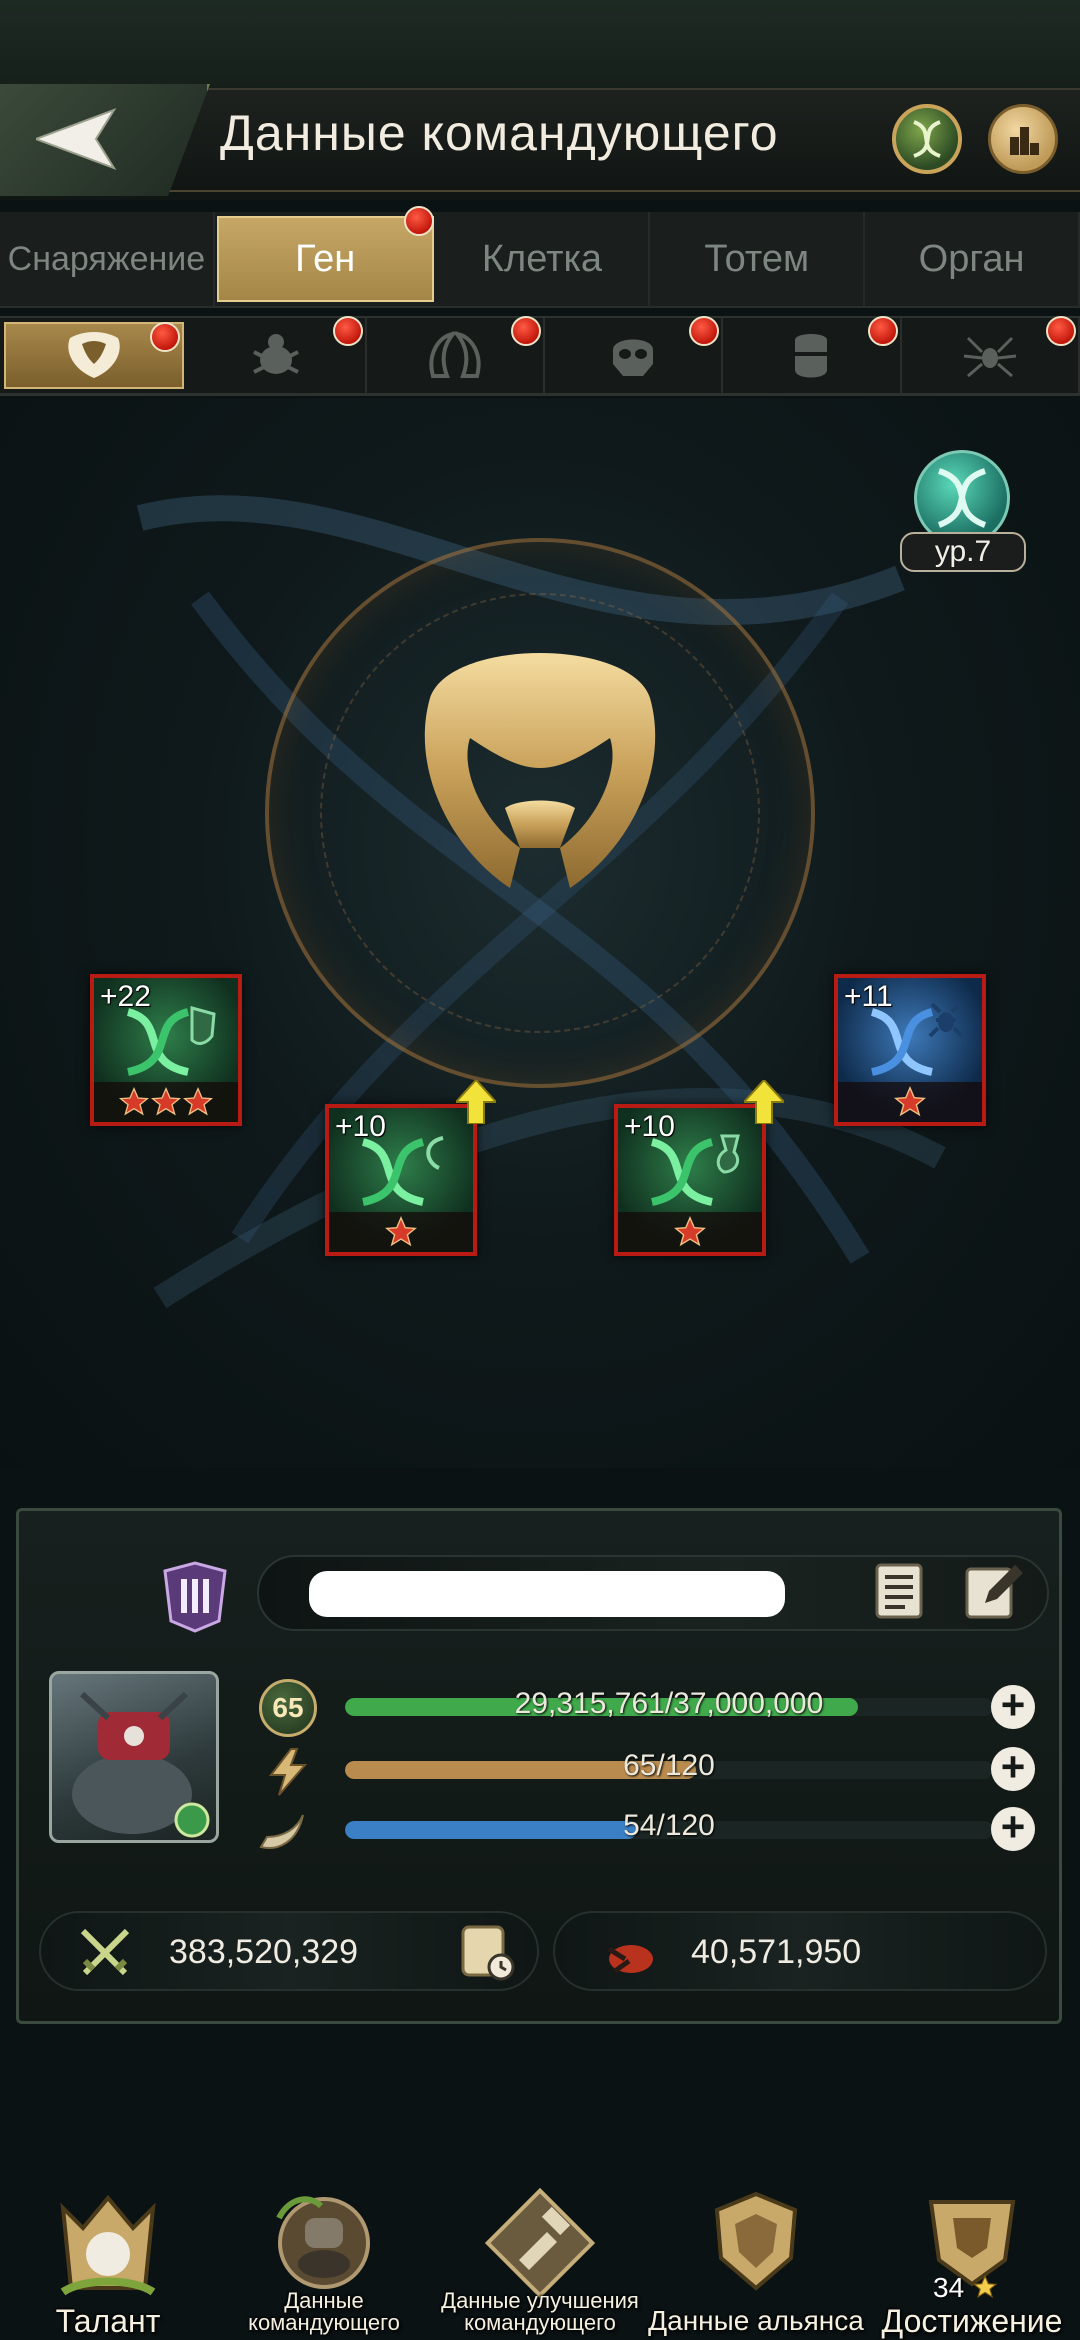 This screenshot has height=2340, width=1080. I want to click on shield-head-icon, so click(811, 355).